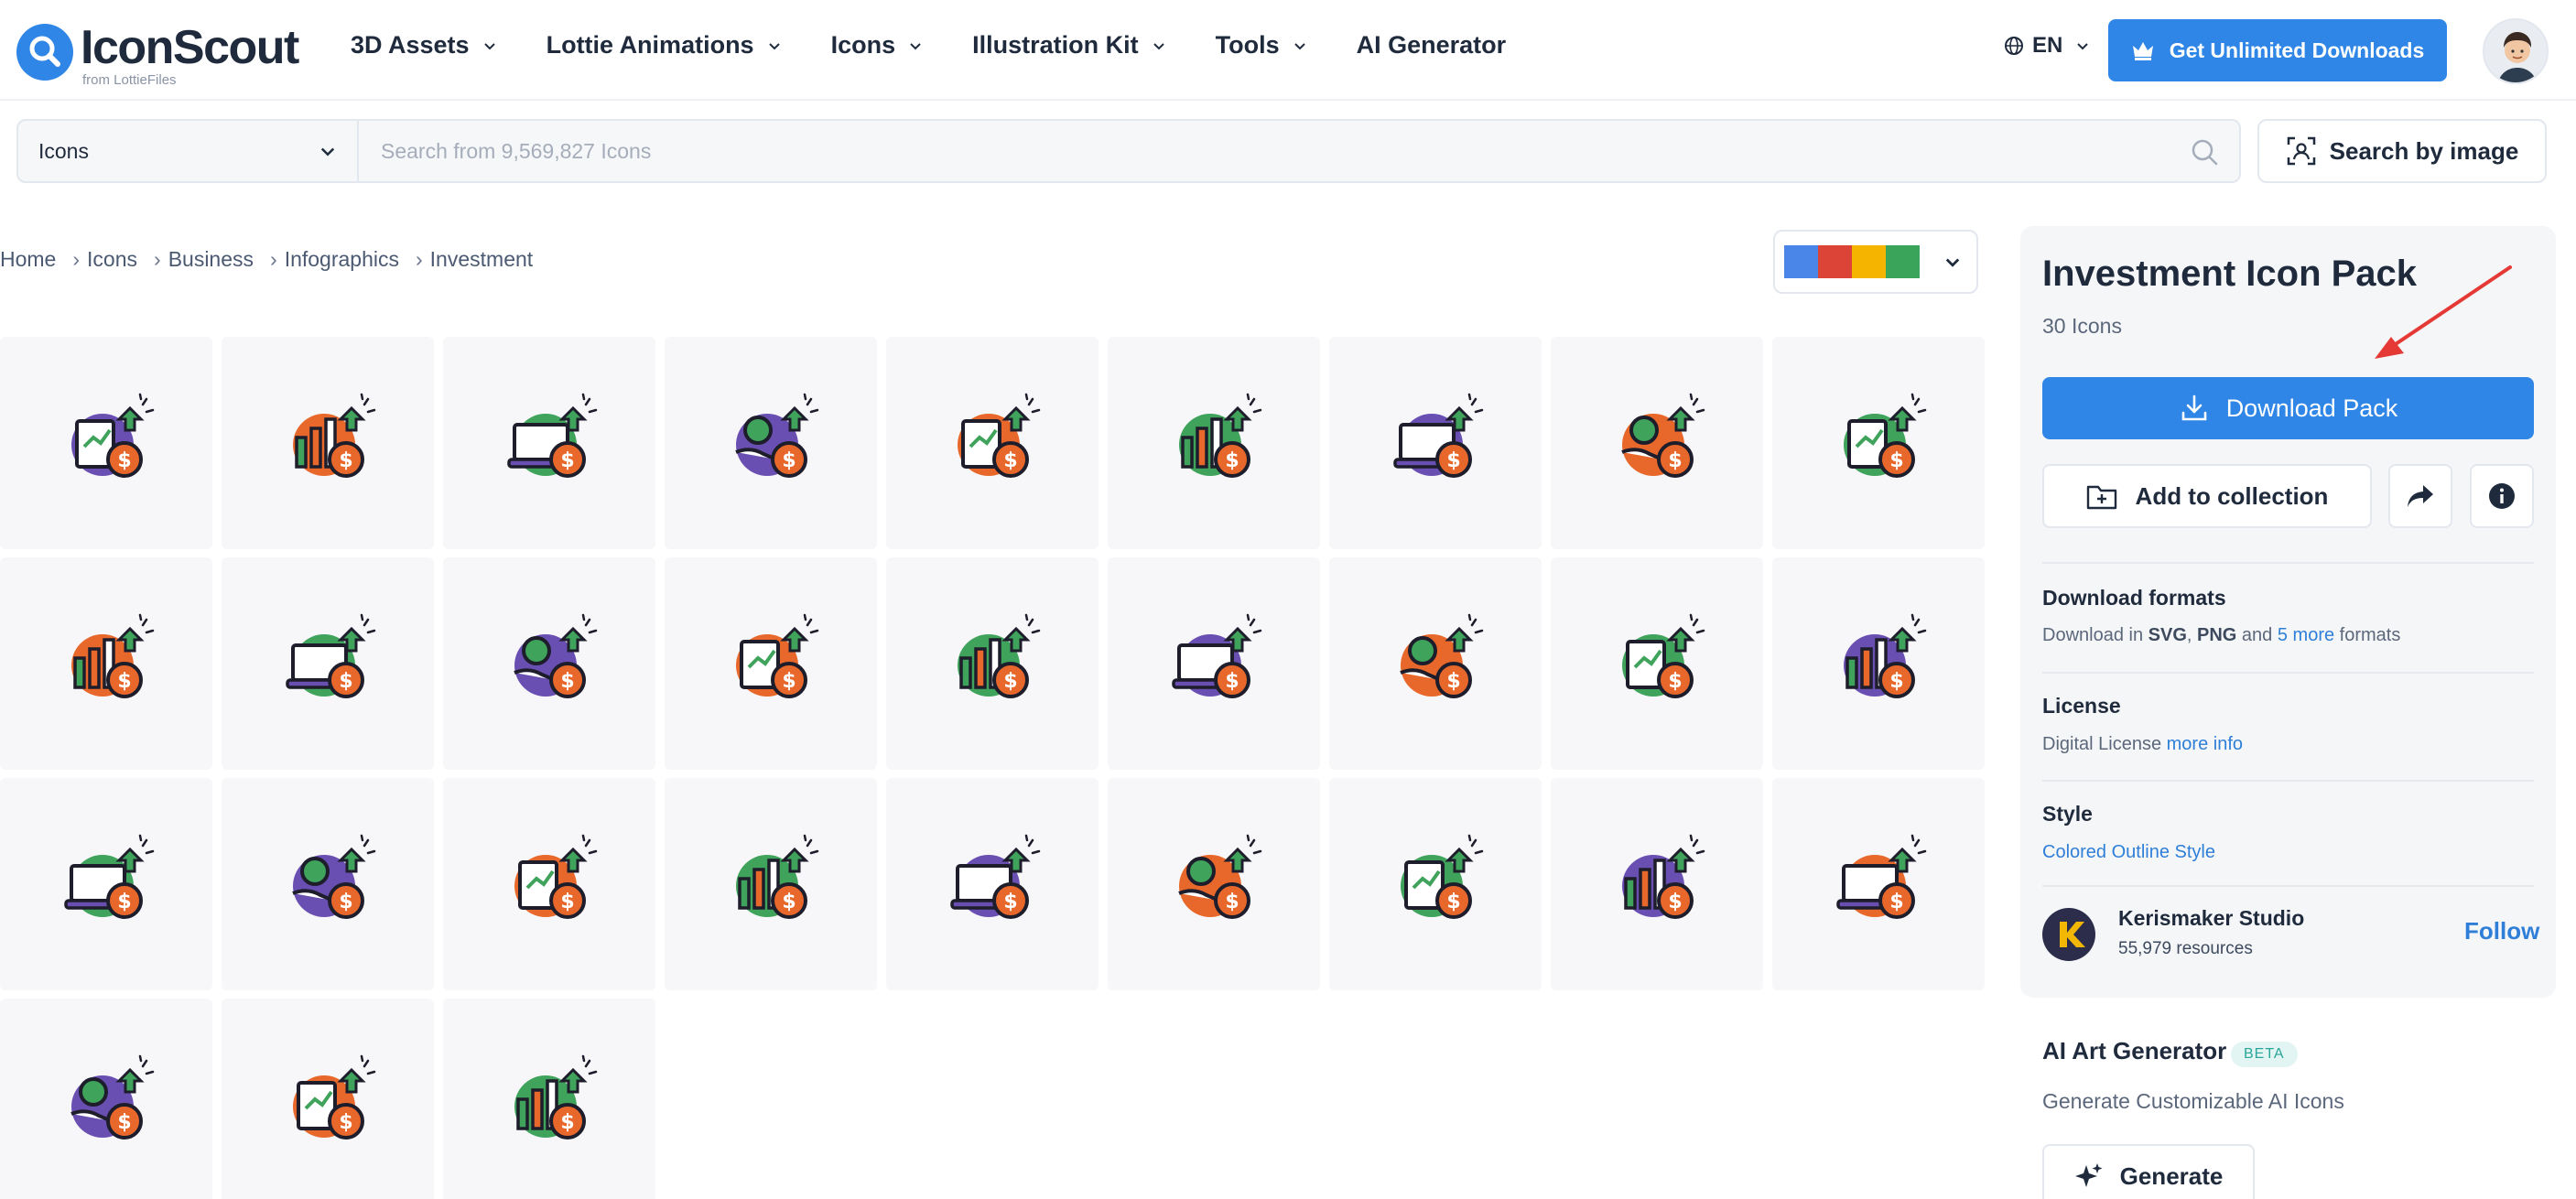  Describe the element at coordinates (2370, 635) in the screenshot. I see `formats-suffix: formats` at that location.